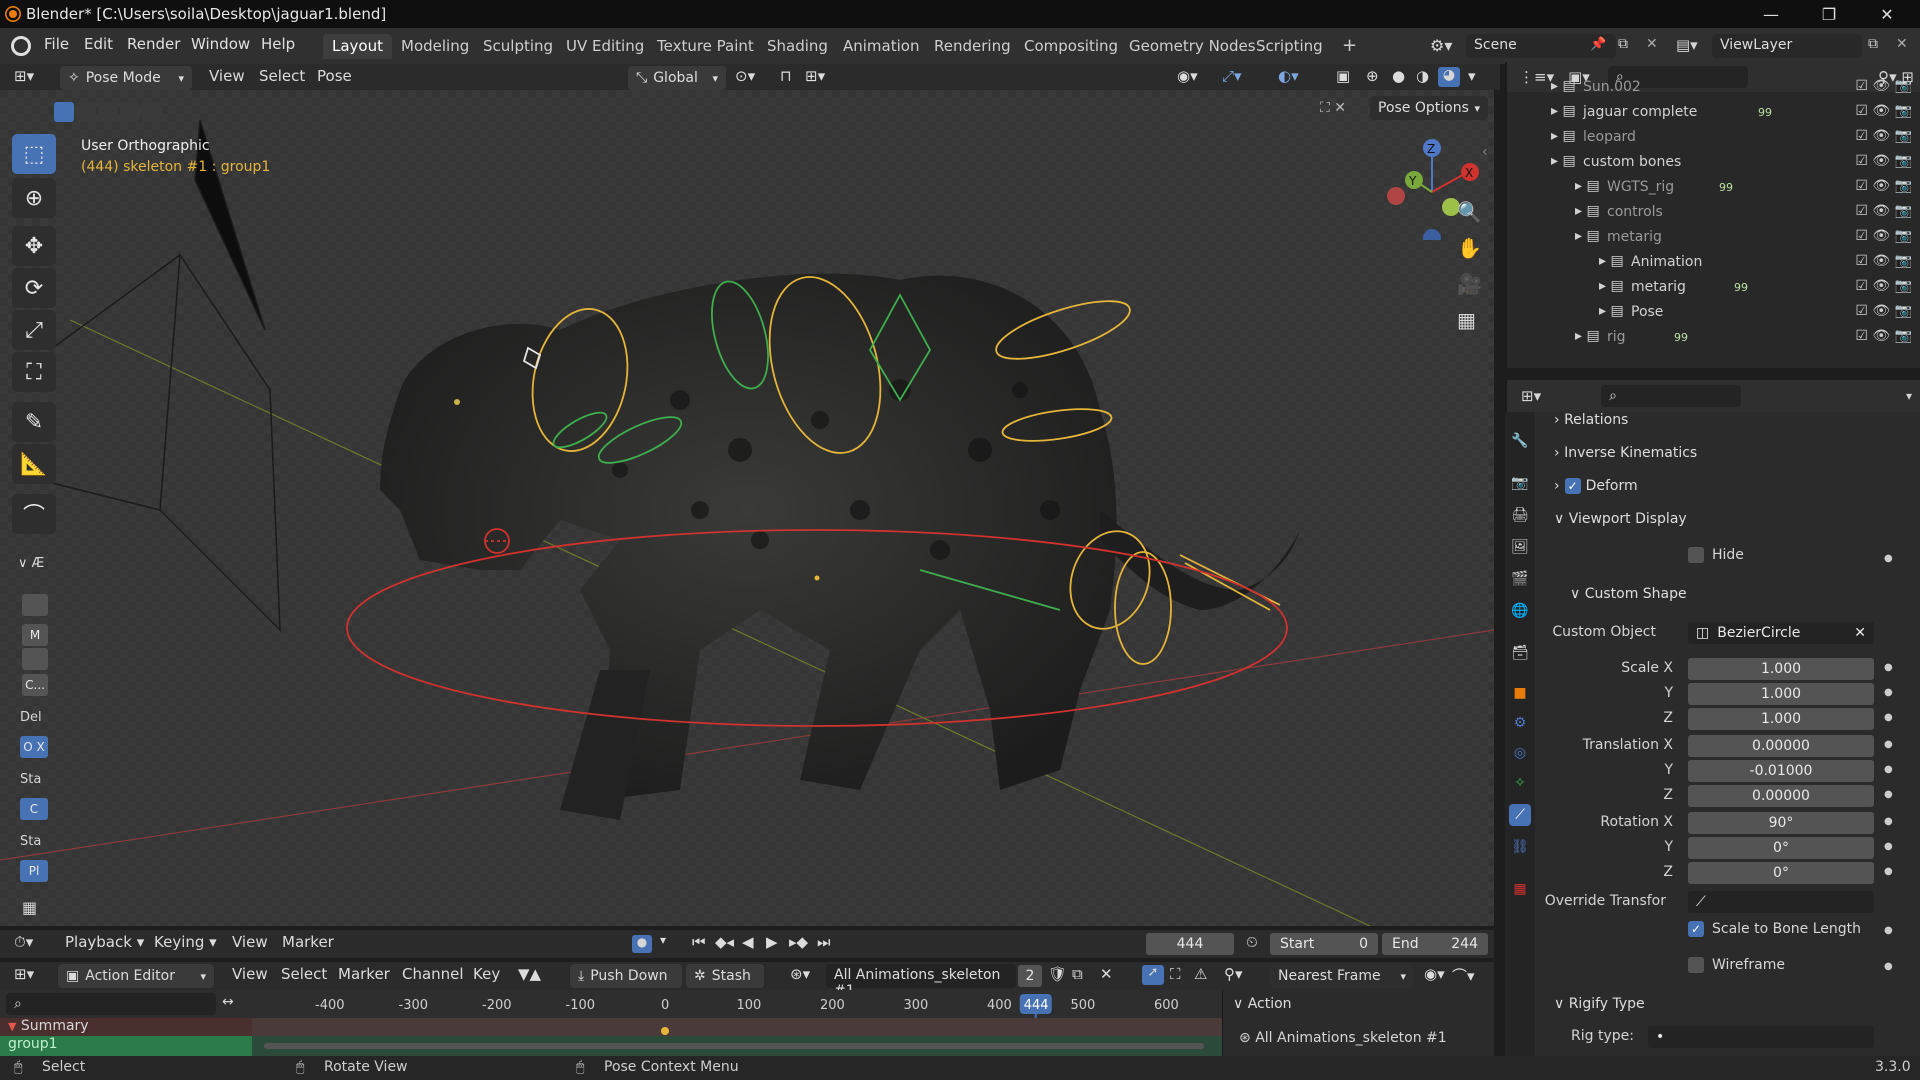  What do you see at coordinates (1781, 848) in the screenshot?
I see `rotation-y-field: 0°` at bounding box center [1781, 848].